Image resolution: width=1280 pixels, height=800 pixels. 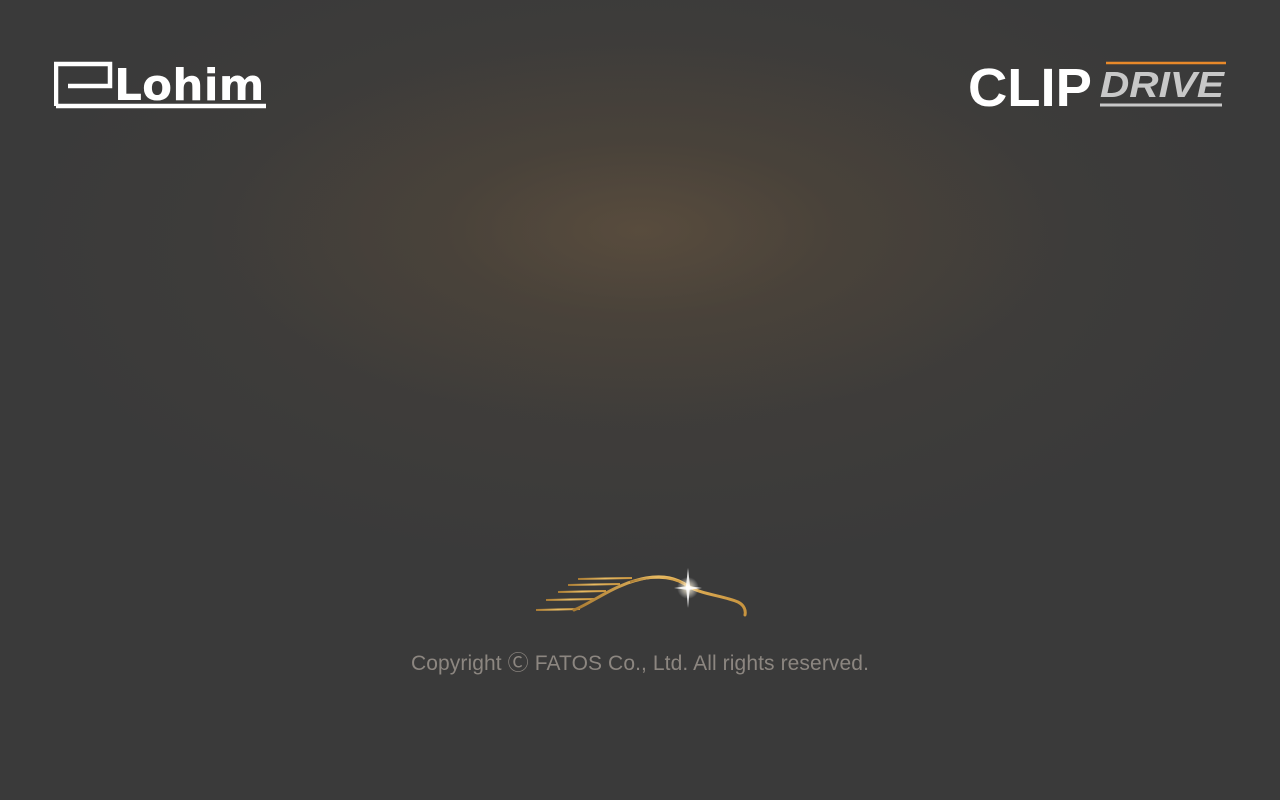 I want to click on drive-logo-text: DRIVE, so click(x=1162, y=84).